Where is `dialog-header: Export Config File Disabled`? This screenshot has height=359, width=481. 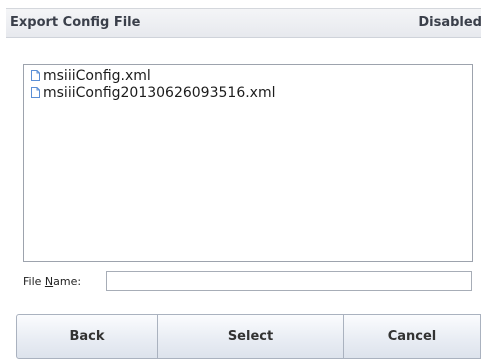
dialog-header: Export Config File Disabled is located at coordinates (243, 23).